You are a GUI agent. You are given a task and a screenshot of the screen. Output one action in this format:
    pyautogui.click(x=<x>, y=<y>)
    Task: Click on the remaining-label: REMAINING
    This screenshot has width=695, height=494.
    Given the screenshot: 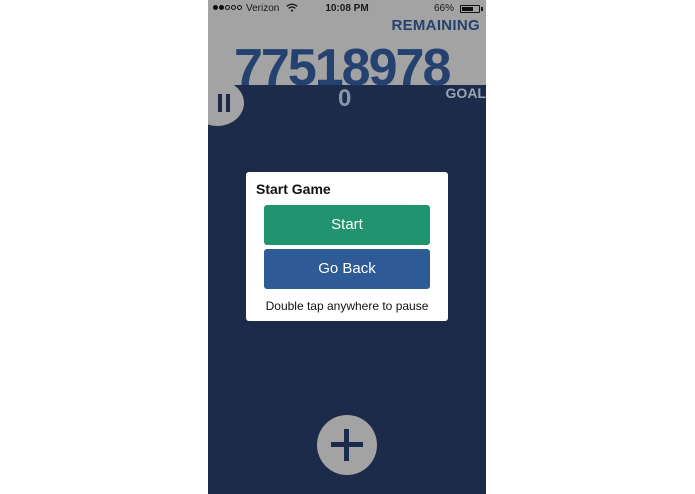 What is the action you would take?
    pyautogui.click(x=435, y=25)
    